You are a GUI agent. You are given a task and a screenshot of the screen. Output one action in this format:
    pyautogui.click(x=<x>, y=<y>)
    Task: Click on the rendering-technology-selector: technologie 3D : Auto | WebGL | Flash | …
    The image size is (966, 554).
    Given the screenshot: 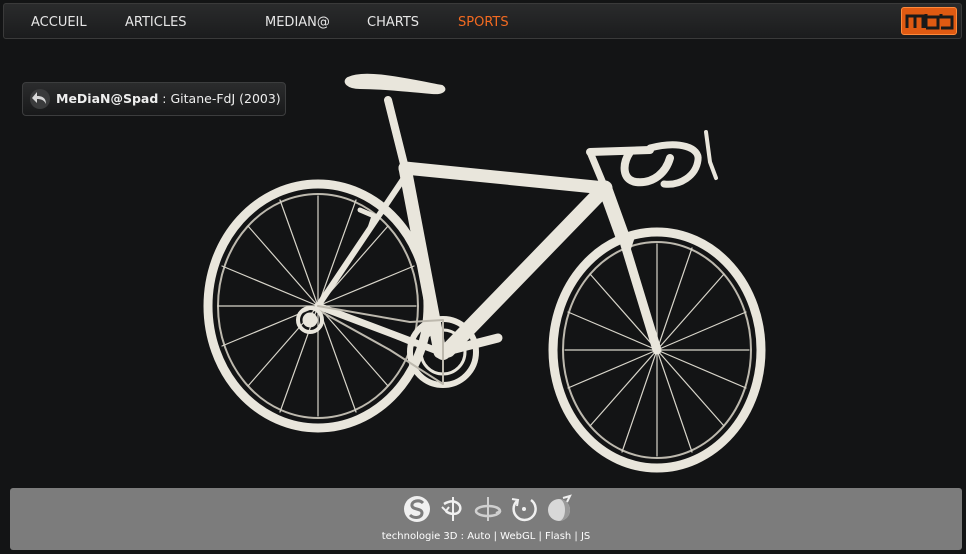 What is the action you would take?
    pyautogui.click(x=486, y=536)
    